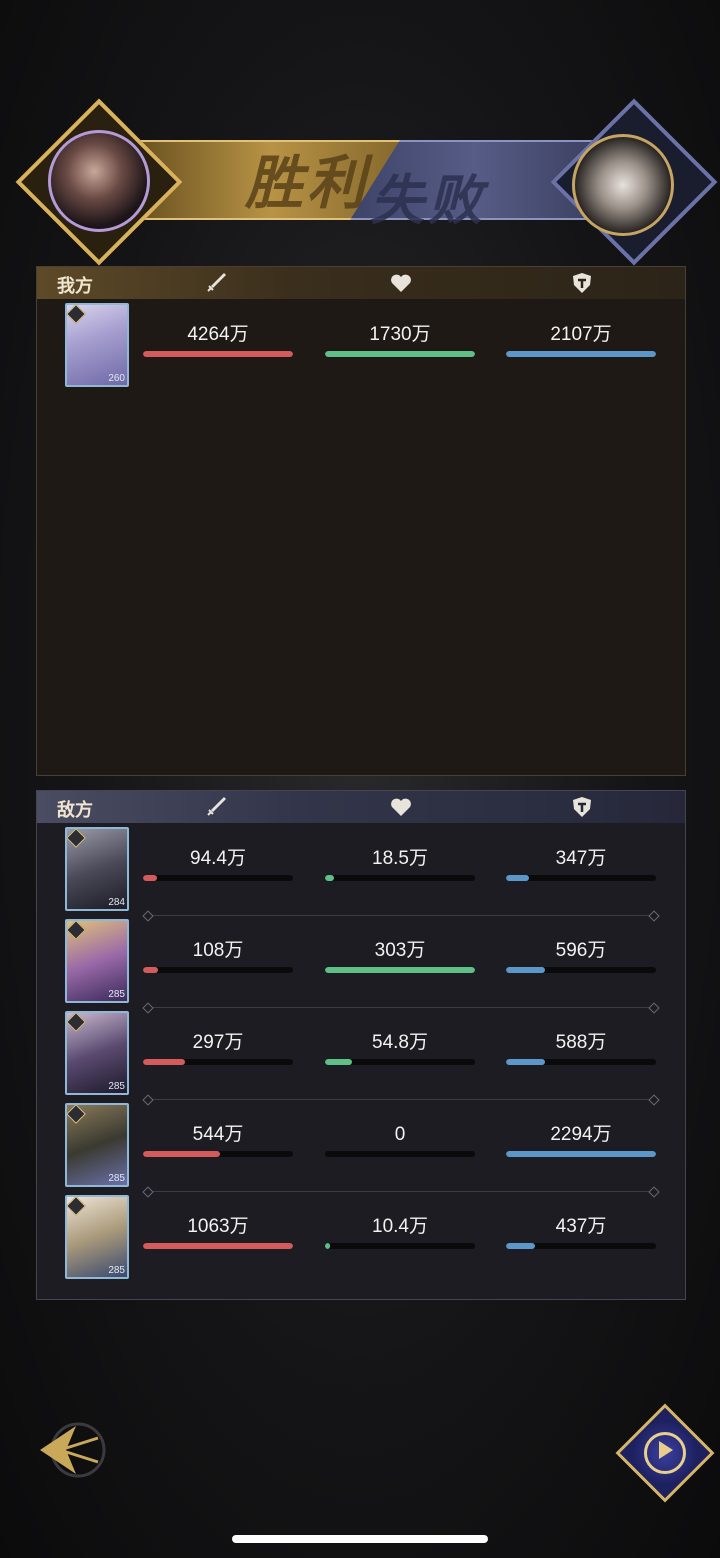  What do you see at coordinates (400, 1134) in the screenshot?
I see `hp-value: 0` at bounding box center [400, 1134].